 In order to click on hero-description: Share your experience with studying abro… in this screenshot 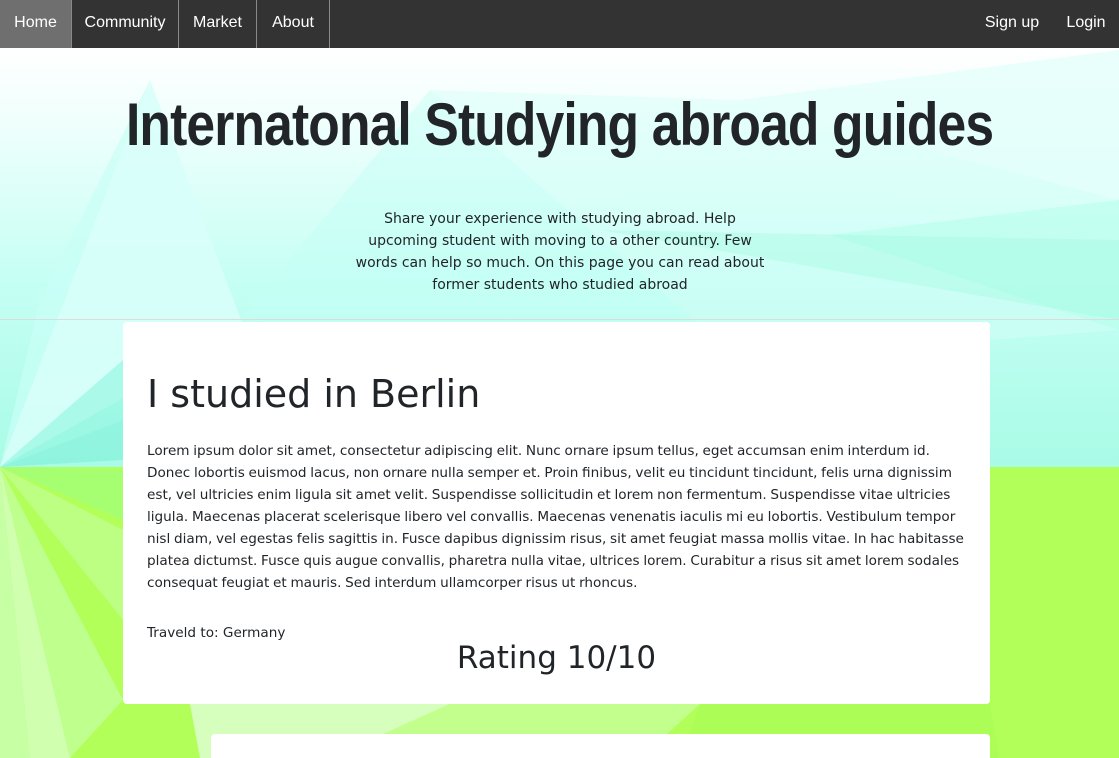, I will do `click(560, 252)`.